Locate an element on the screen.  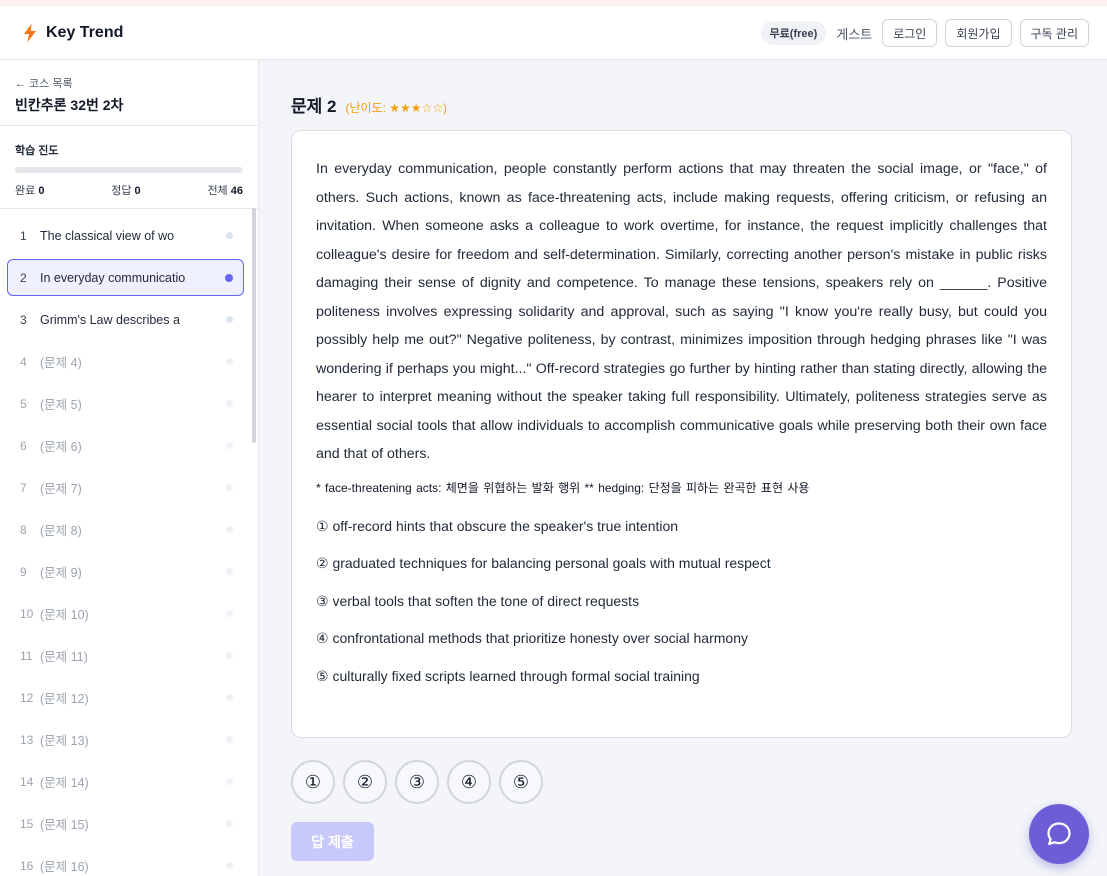
chat-bubble-icon is located at coordinates (1059, 834).